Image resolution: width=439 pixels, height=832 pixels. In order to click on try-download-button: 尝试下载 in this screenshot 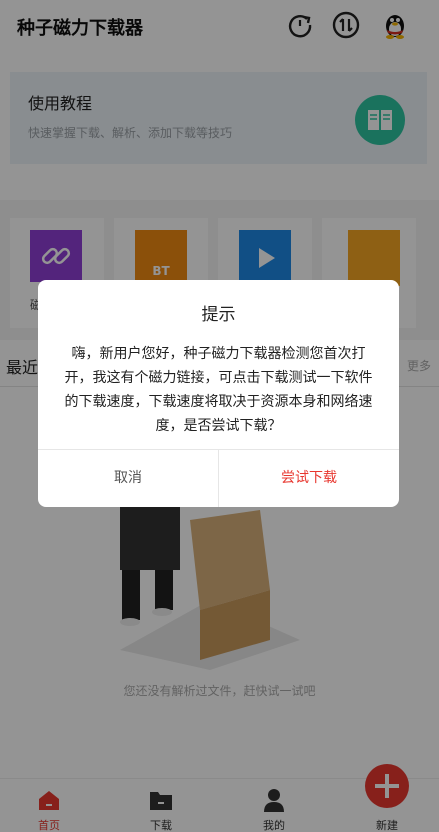, I will do `click(309, 478)`.